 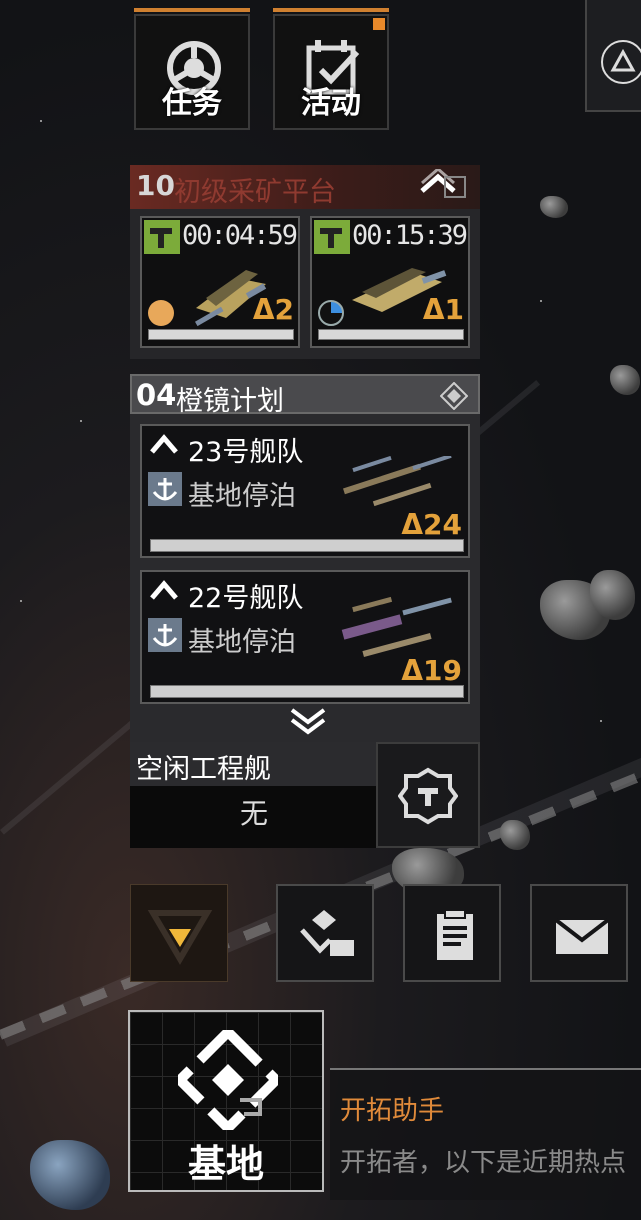 I want to click on activities-button: 活动, so click(x=331, y=69).